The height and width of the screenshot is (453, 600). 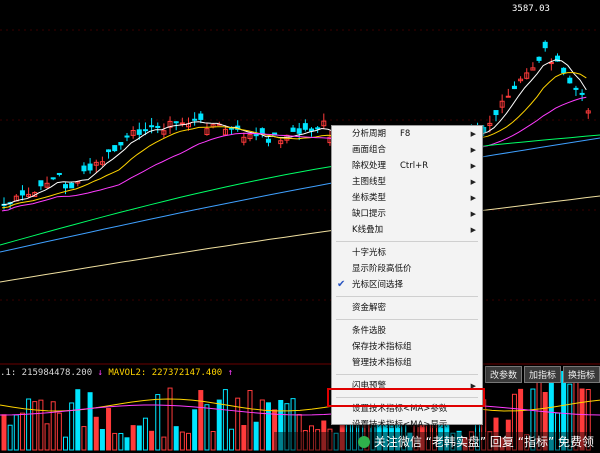 I want to click on menu-item: 显示阶段高低价, so click(x=407, y=269).